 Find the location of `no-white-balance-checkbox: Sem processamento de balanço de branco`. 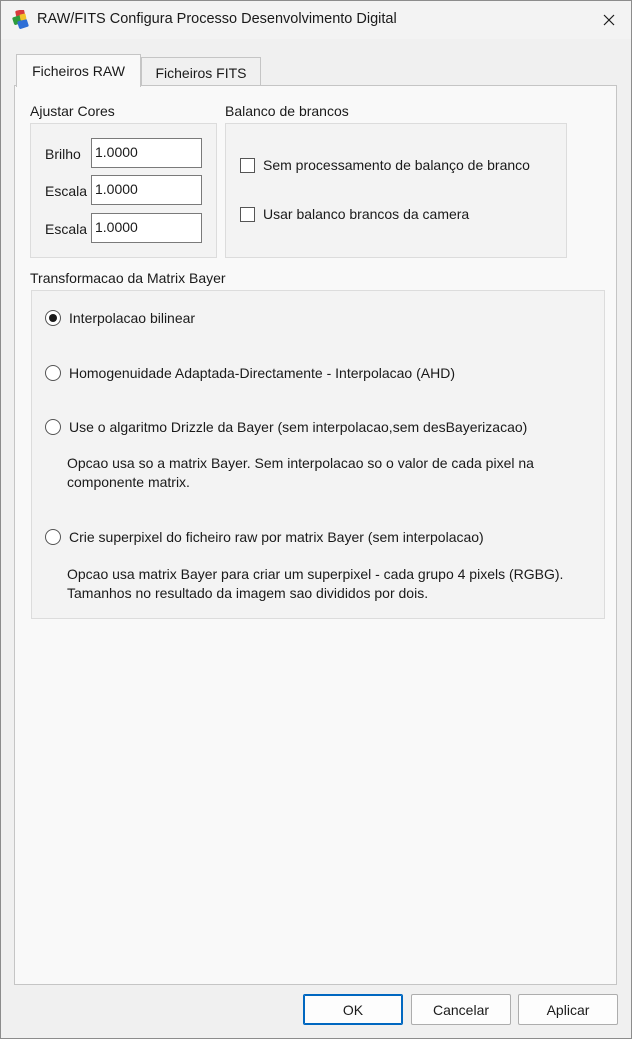

no-white-balance-checkbox: Sem processamento de balanço de branco is located at coordinates (385, 165).